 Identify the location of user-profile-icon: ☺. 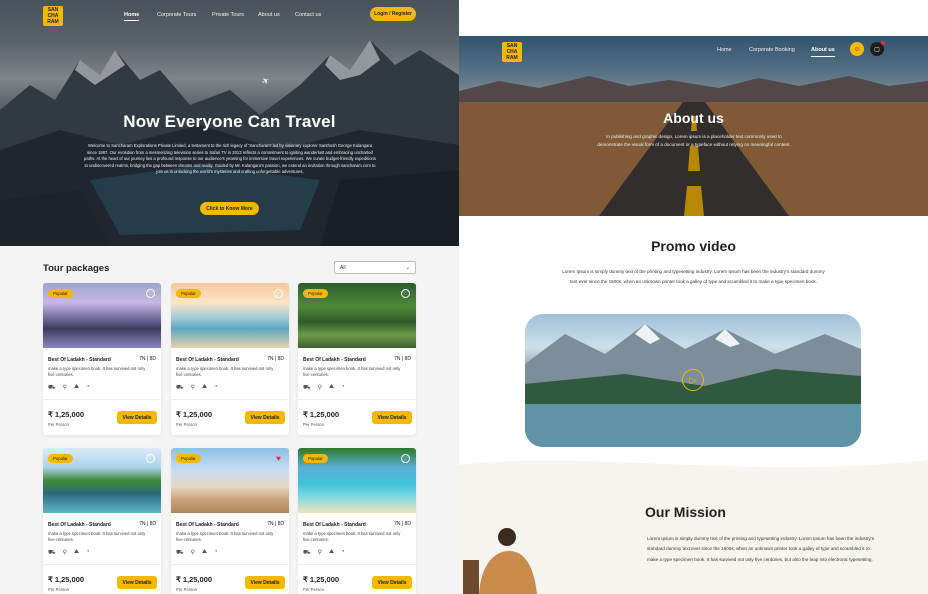
(857, 49).